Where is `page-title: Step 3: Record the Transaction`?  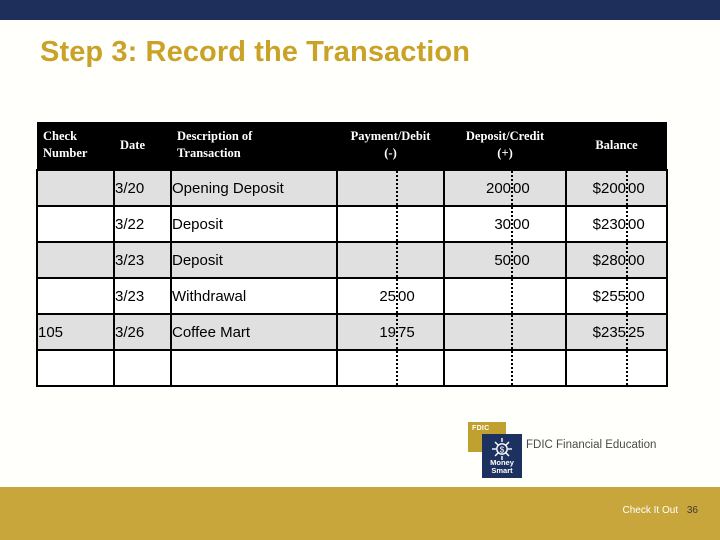
page-title: Step 3: Record the Transaction is located at coordinates (255, 52).